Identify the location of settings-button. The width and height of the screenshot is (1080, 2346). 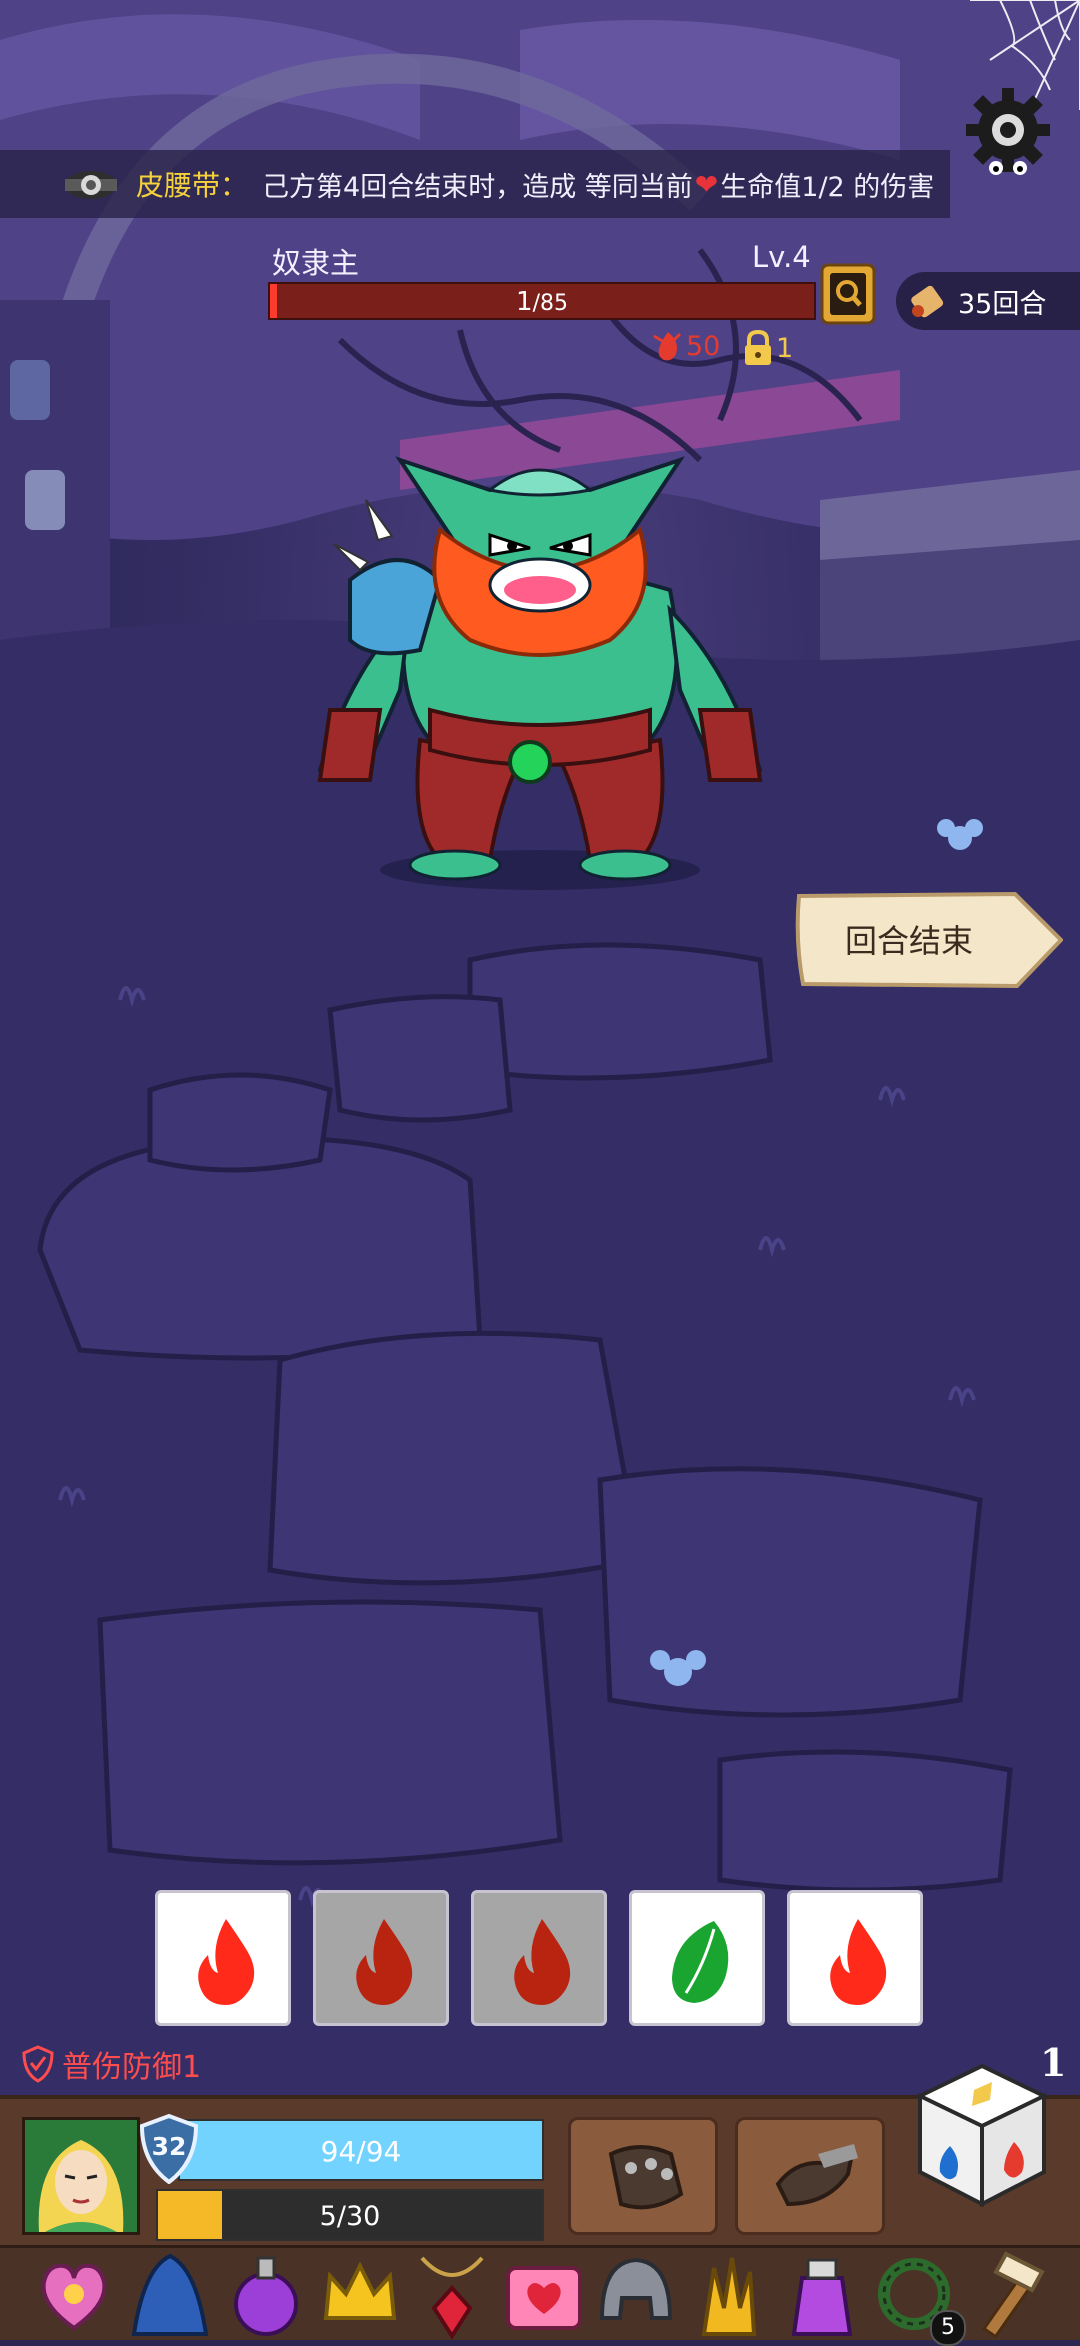
(1008, 130).